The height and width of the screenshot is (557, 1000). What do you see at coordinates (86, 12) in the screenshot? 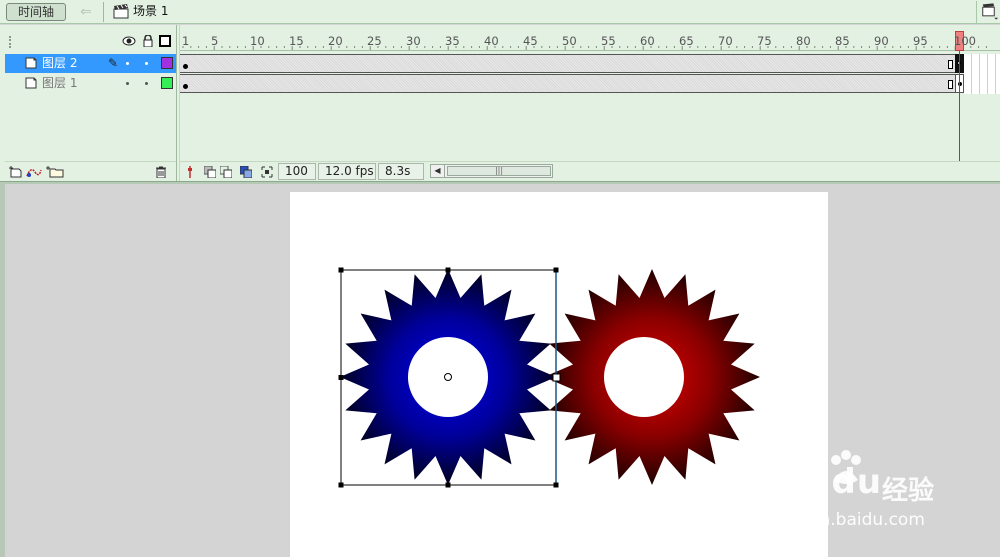
I see `left-arrow-icon: ⇐` at bounding box center [86, 12].